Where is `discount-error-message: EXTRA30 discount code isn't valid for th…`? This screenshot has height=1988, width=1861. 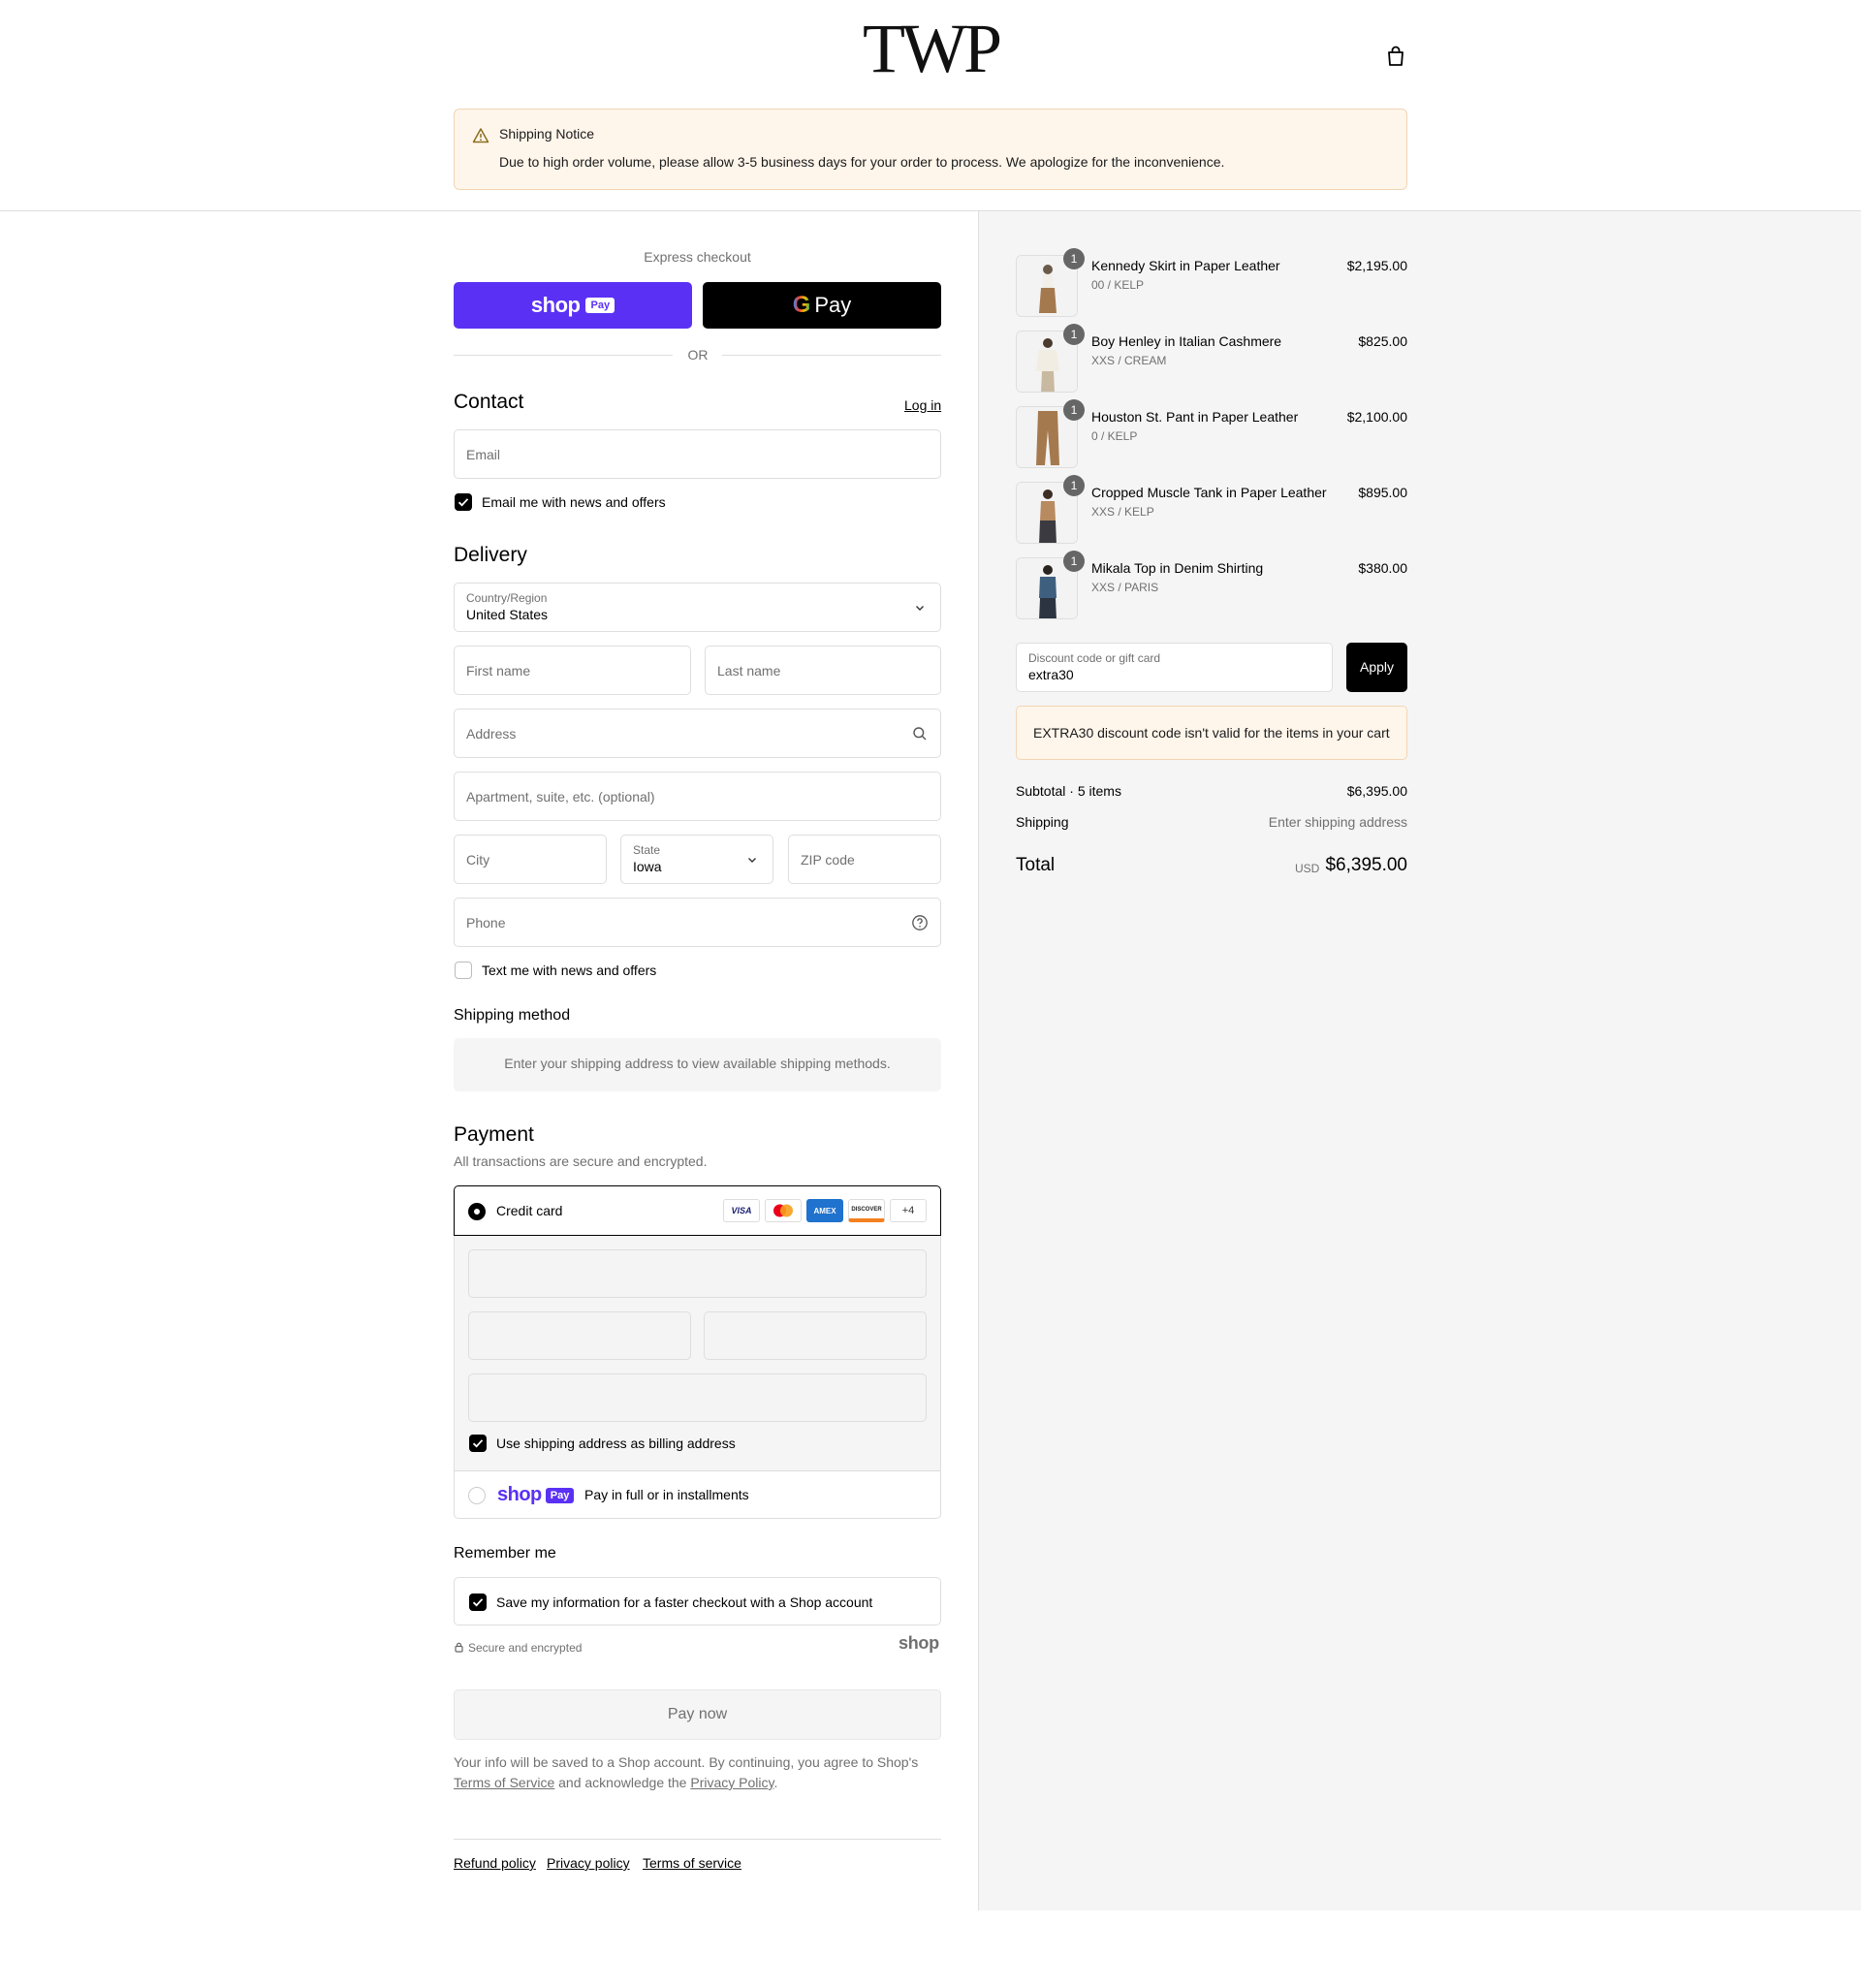 discount-error-message: EXTRA30 discount code isn't valid for th… is located at coordinates (1211, 733).